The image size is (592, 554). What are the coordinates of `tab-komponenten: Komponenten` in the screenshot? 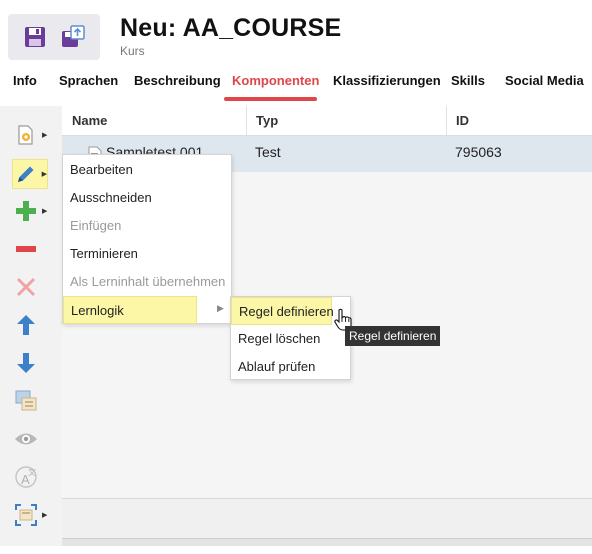 It's located at (275, 80).